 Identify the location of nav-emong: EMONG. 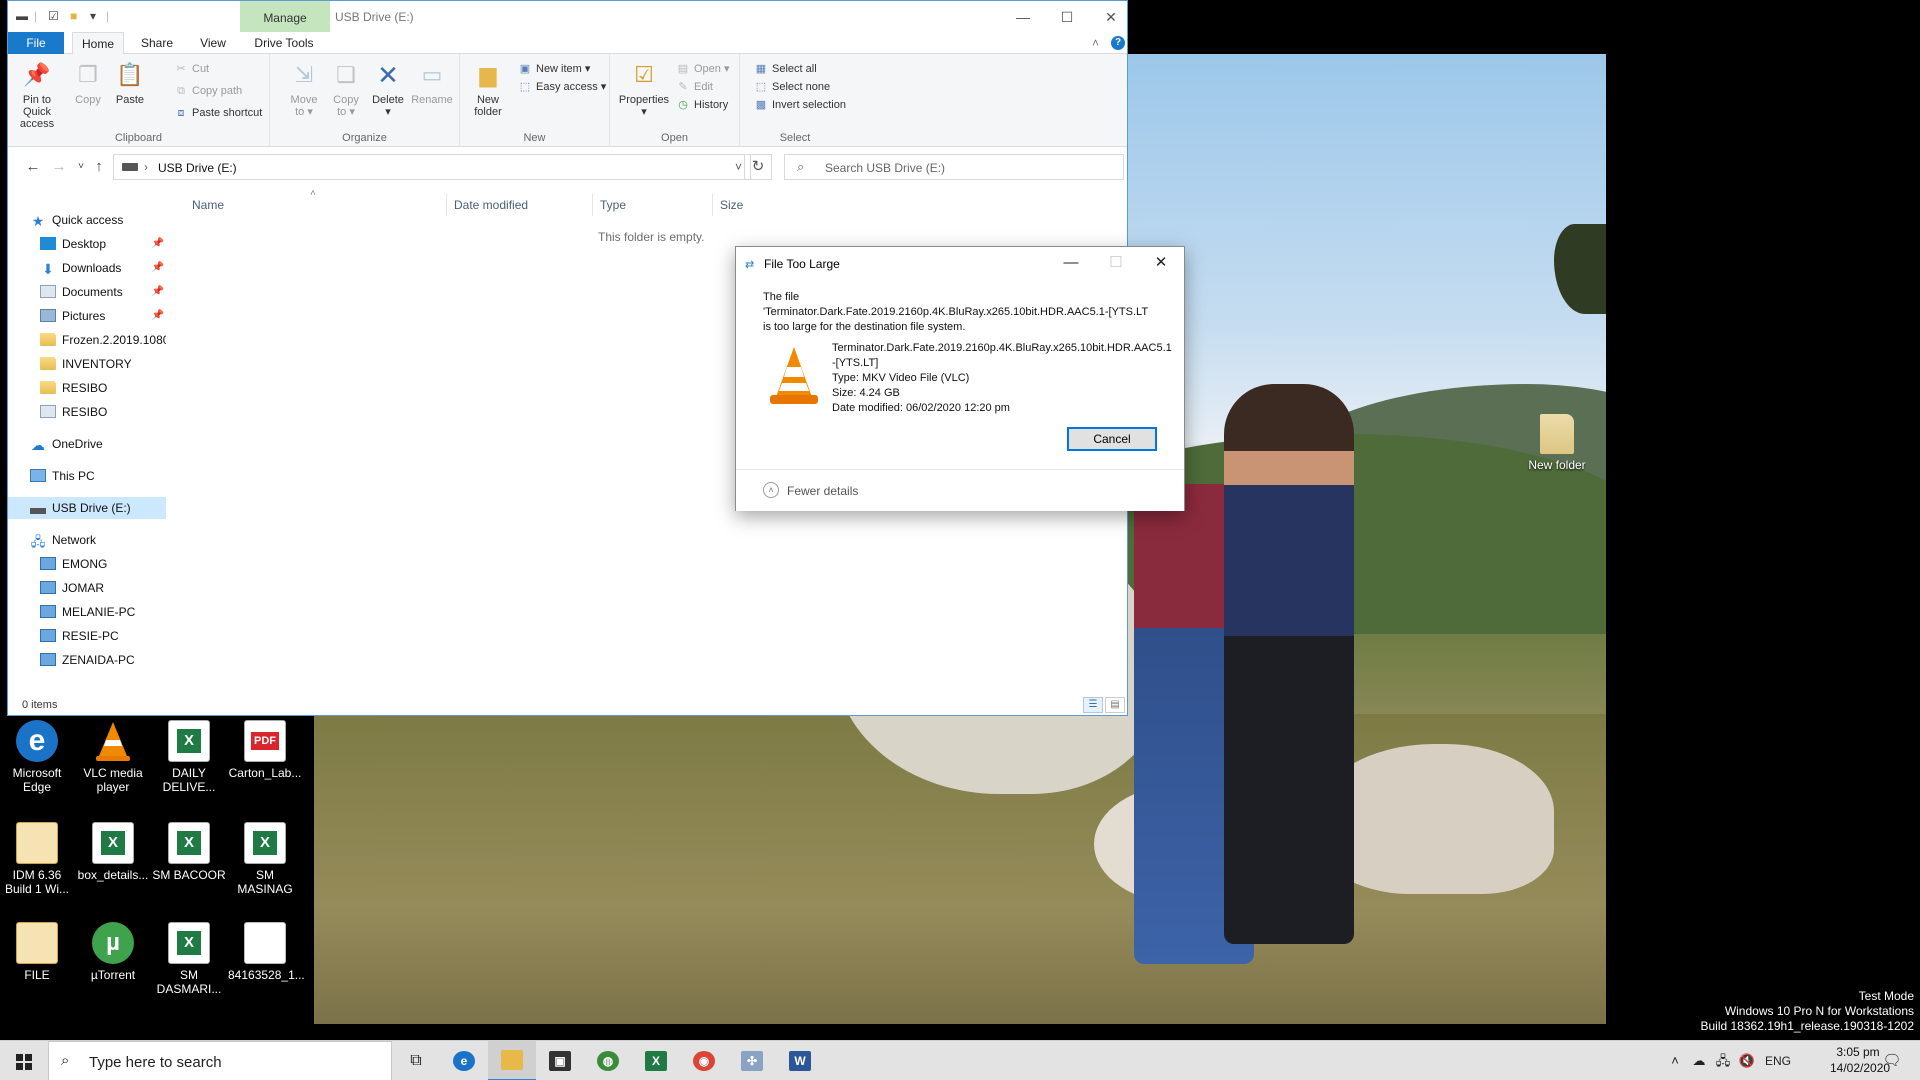
(87, 564).